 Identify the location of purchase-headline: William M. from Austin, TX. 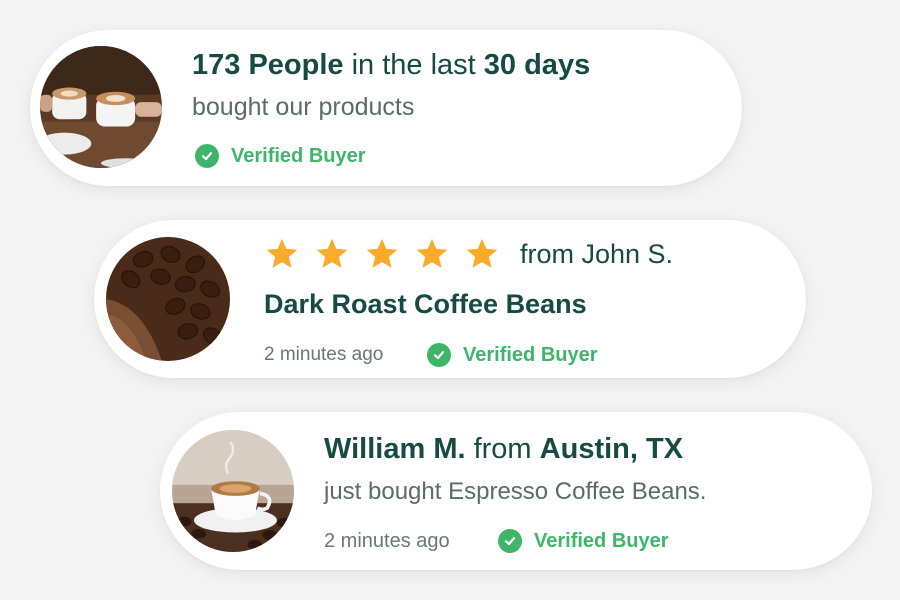
(503, 449).